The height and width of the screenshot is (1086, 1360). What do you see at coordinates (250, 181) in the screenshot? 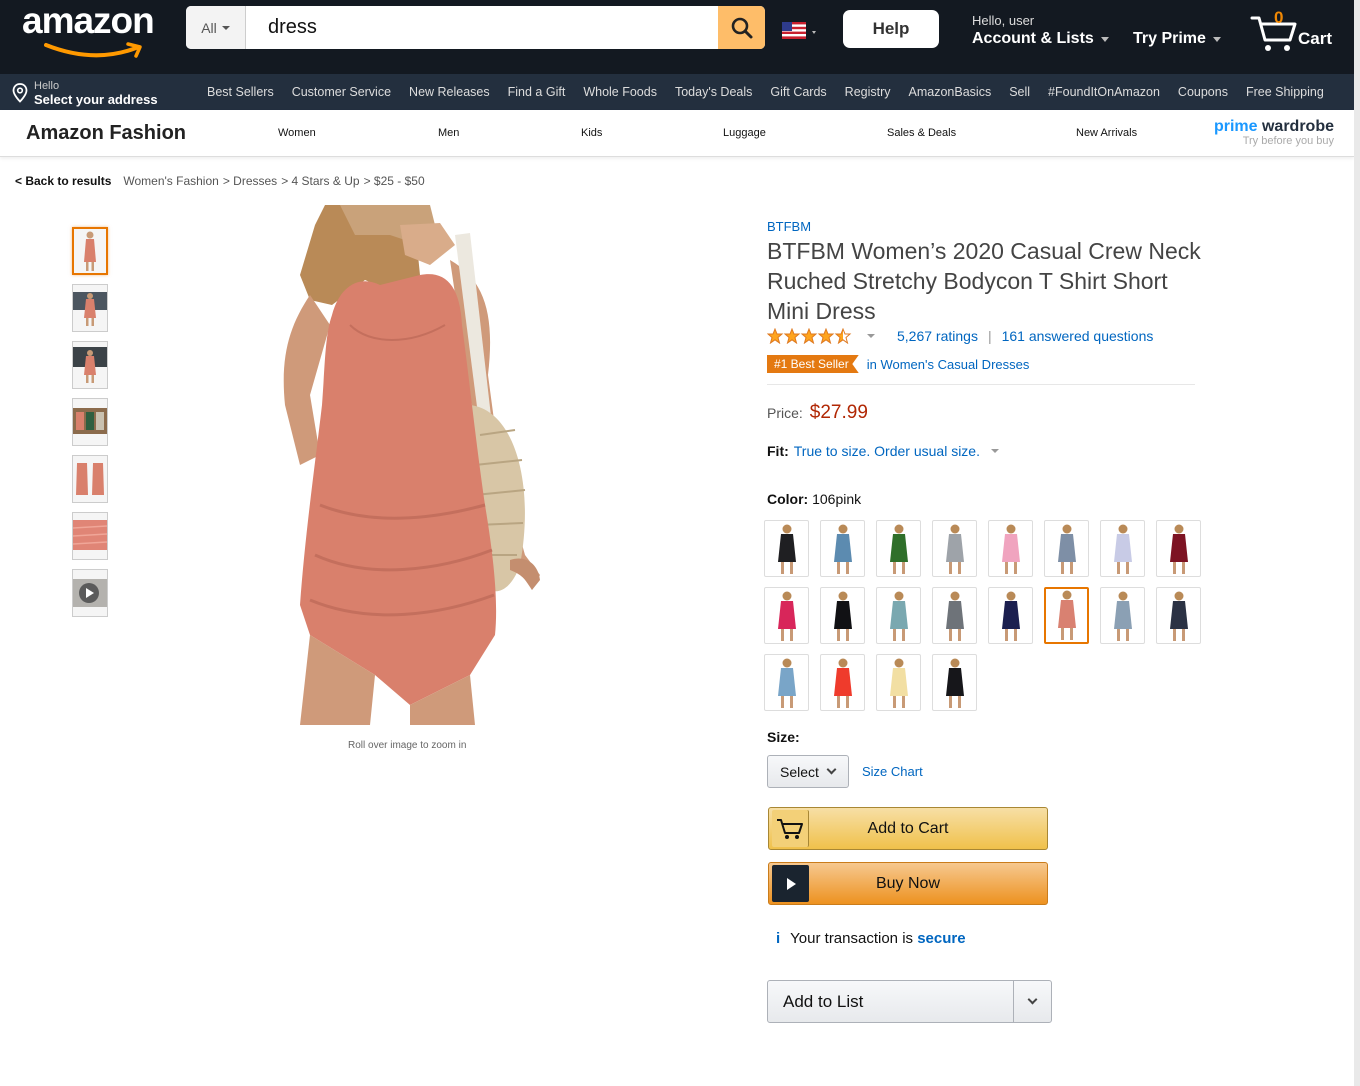
I see `breadcrumb-dresses: > Dresses` at bounding box center [250, 181].